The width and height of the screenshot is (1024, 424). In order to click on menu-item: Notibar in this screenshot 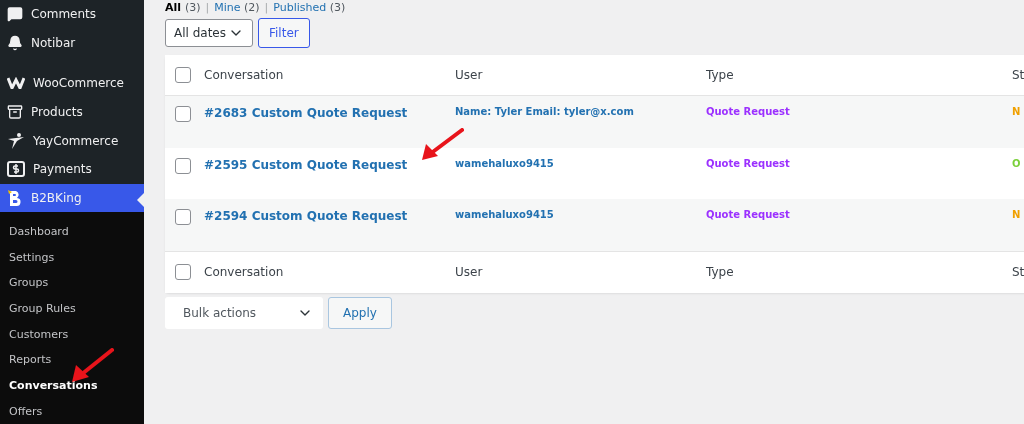, I will do `click(72, 43)`.